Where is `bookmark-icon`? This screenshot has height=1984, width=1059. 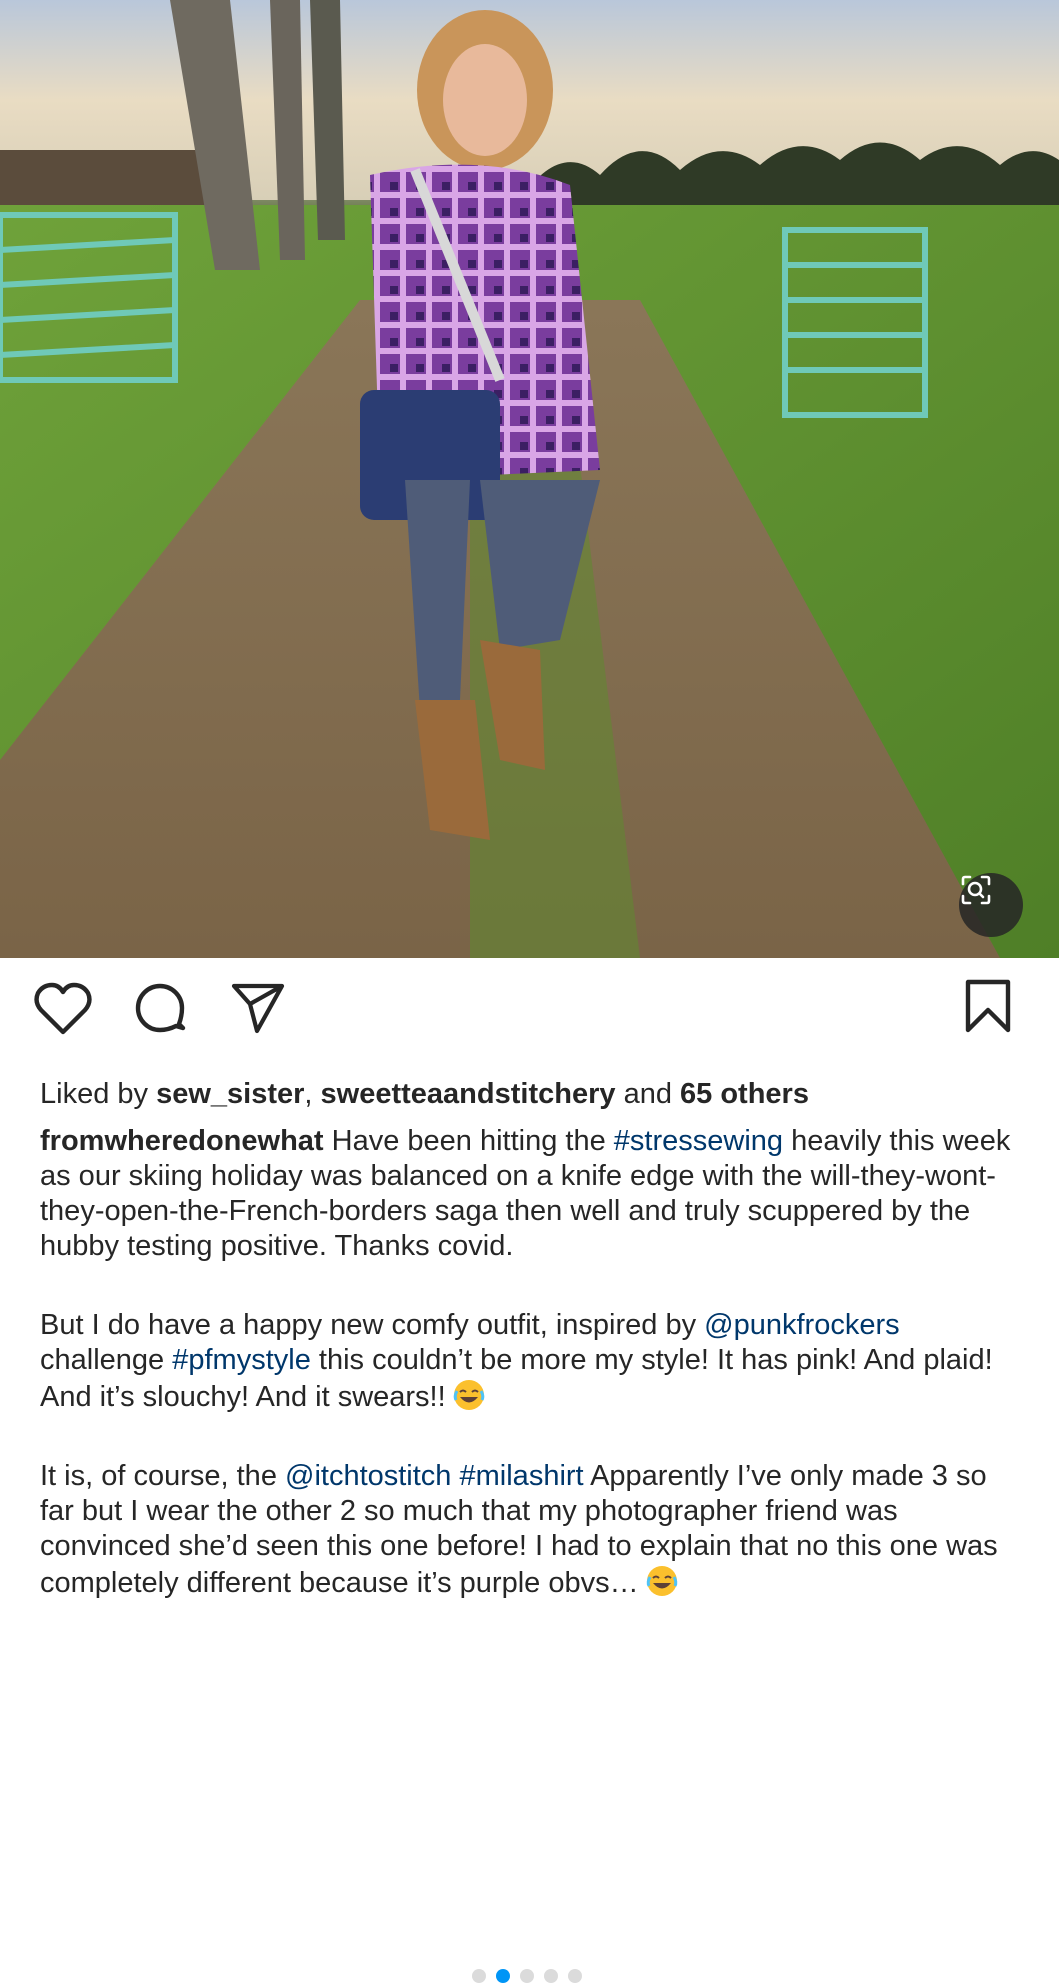 bookmark-icon is located at coordinates (988, 1006).